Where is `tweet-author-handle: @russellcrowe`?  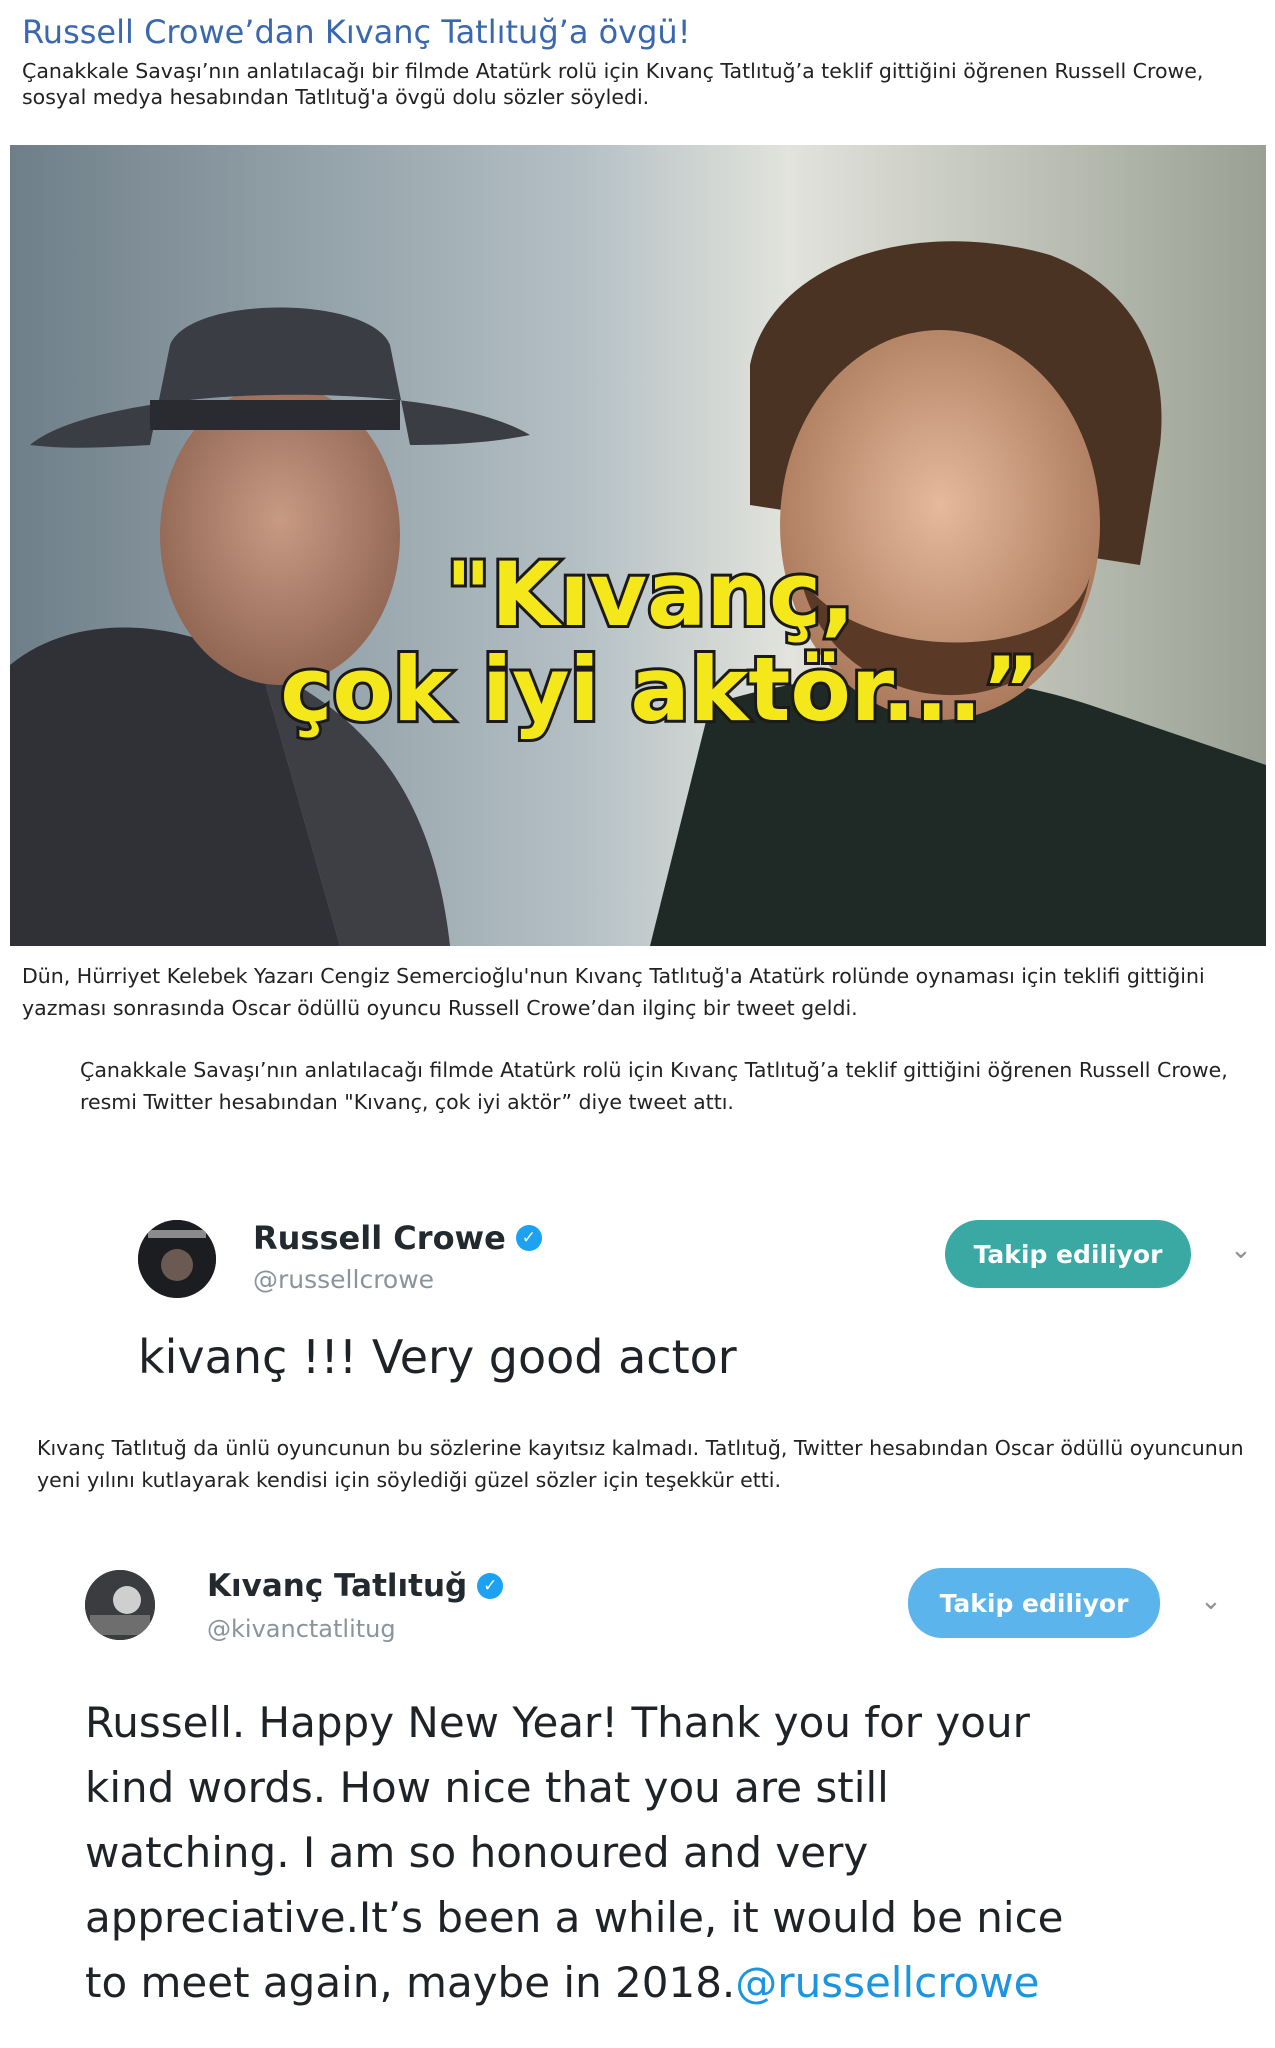
tweet-author-handle: @russellcrowe is located at coordinates (343, 1279).